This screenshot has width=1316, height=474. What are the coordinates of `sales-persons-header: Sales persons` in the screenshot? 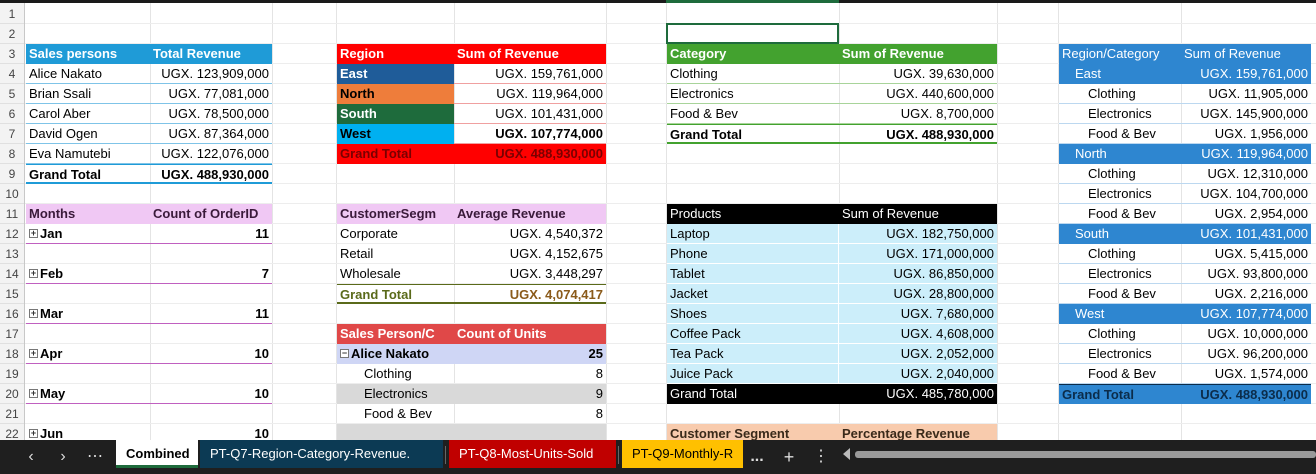 It's located at (88, 54).